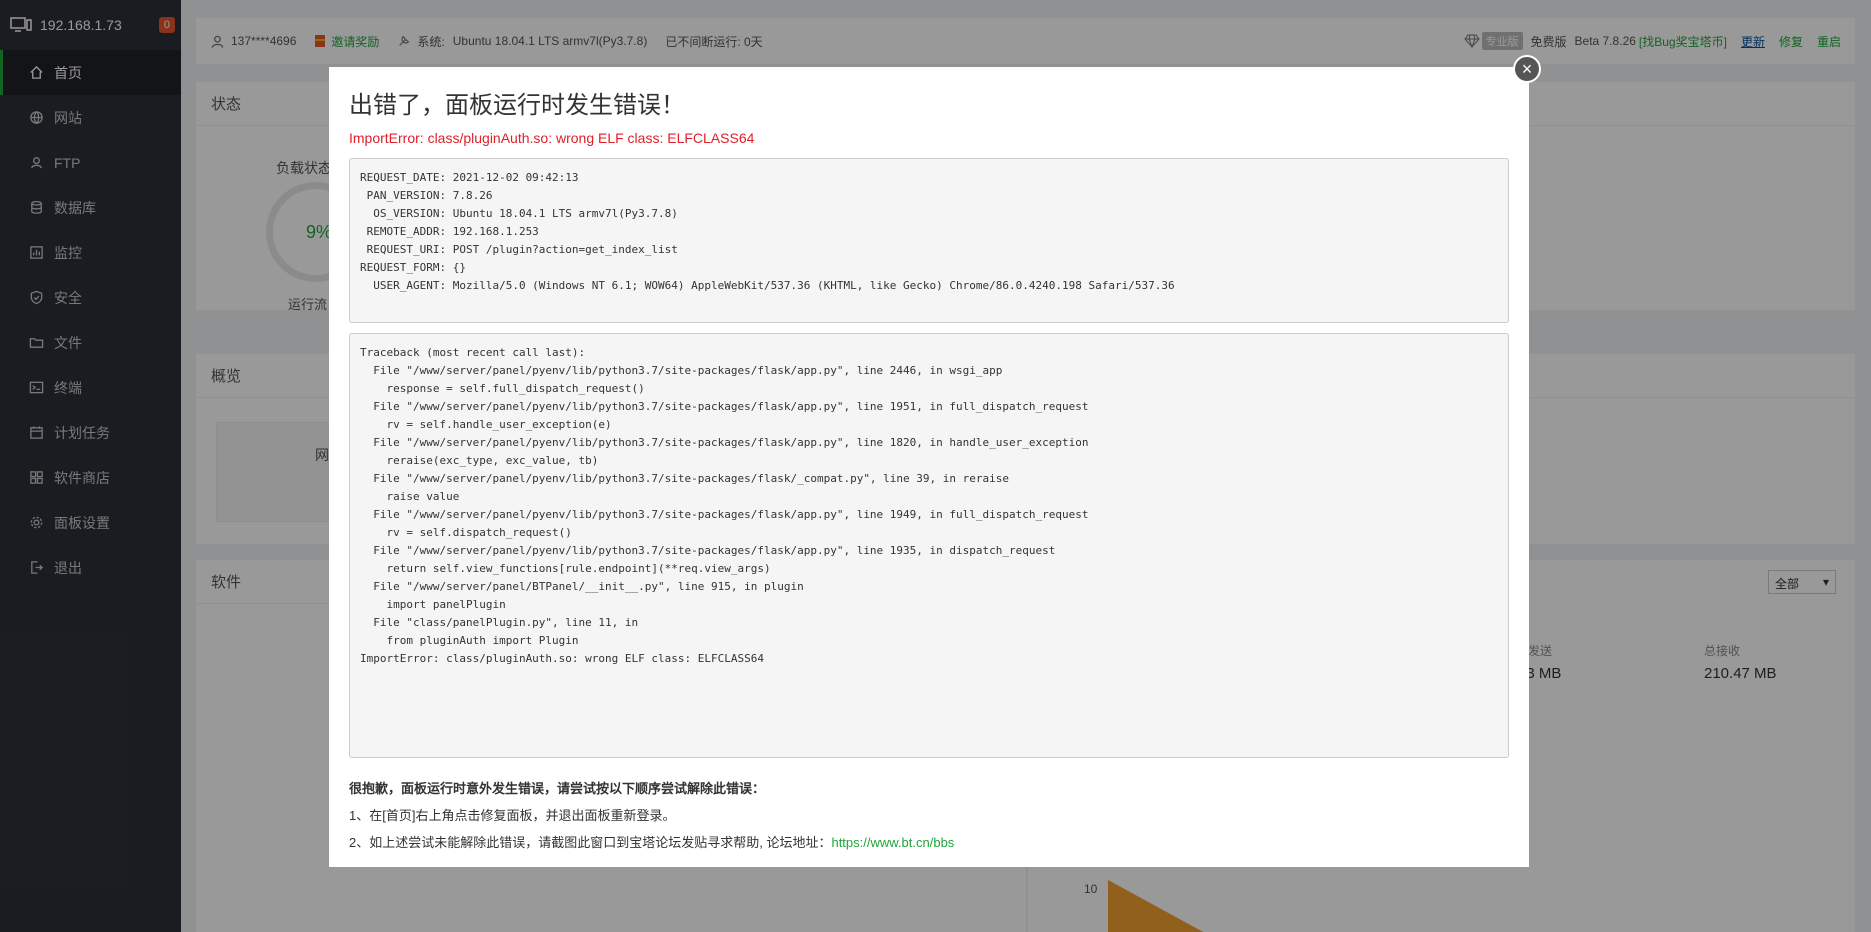 This screenshot has height=932, width=1871. What do you see at coordinates (590, 842) in the screenshot?
I see `help-step-2-text: 2、如上述尝试未能解除此错误，请截图此窗口到宝塔论坛发贴寻求帮助, 论坛地址：` at bounding box center [590, 842].